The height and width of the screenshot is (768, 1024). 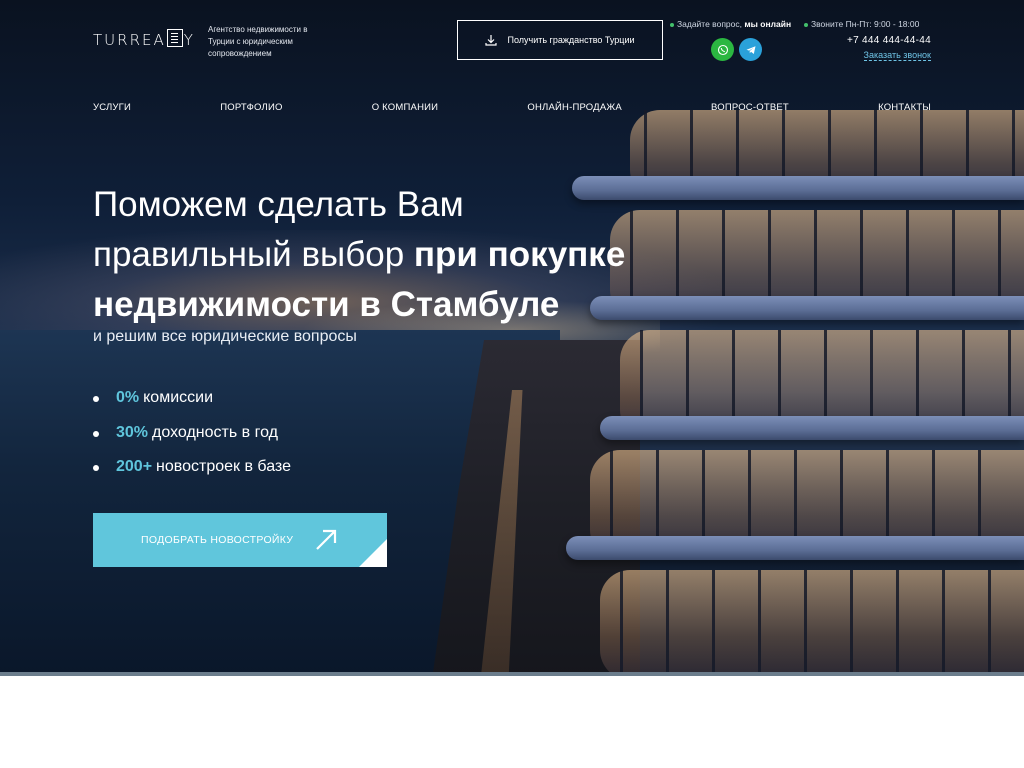 I want to click on online-status: Задайте вопрос, мы онлайн, so click(x=730, y=24).